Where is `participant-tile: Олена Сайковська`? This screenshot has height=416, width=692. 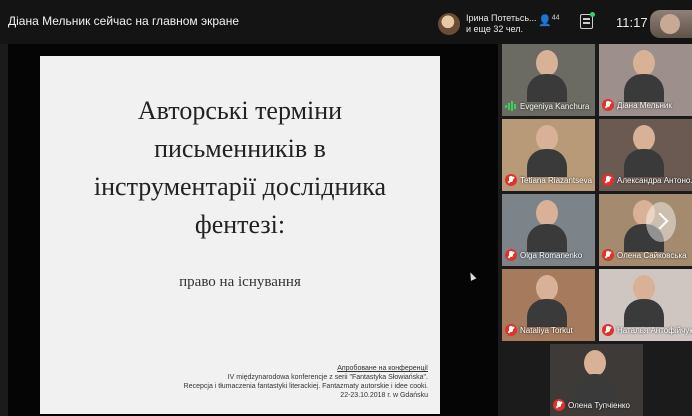 participant-tile: Олена Сайковська is located at coordinates (645, 230).